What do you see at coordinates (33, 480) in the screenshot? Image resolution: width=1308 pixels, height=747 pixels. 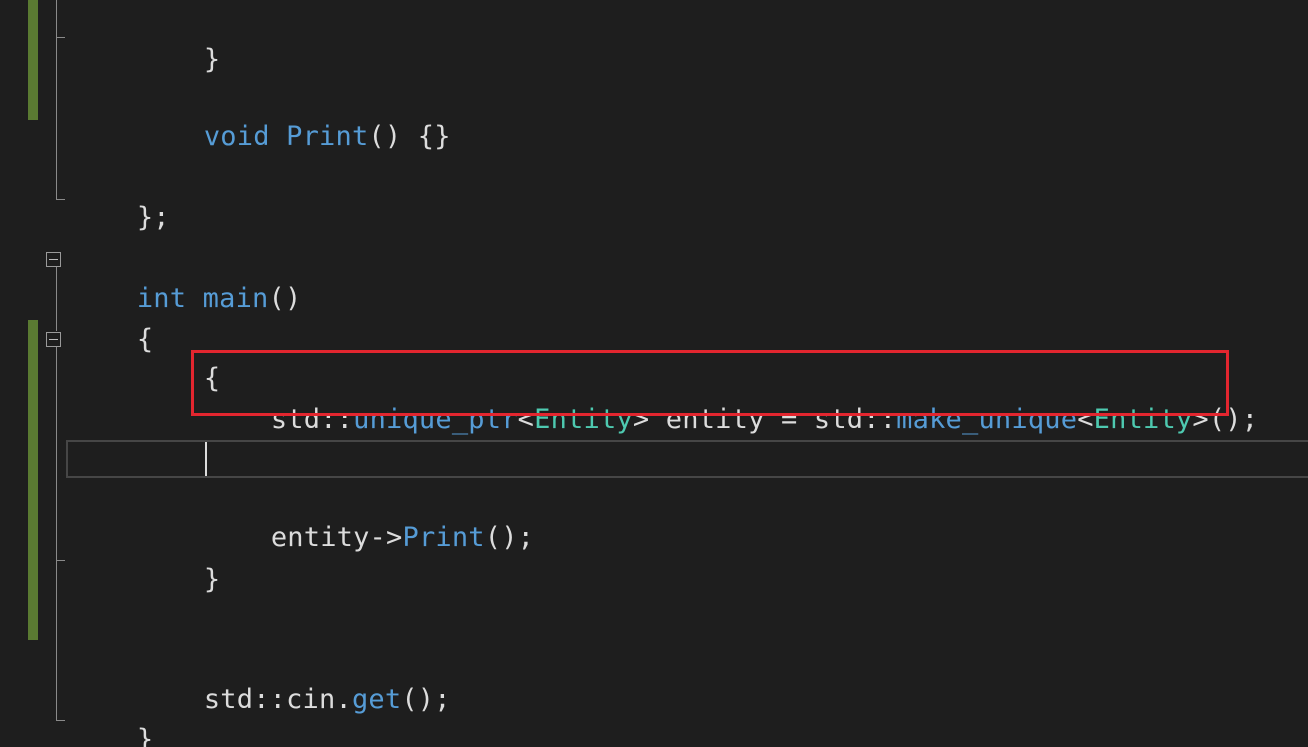 I see `change-bar-main` at bounding box center [33, 480].